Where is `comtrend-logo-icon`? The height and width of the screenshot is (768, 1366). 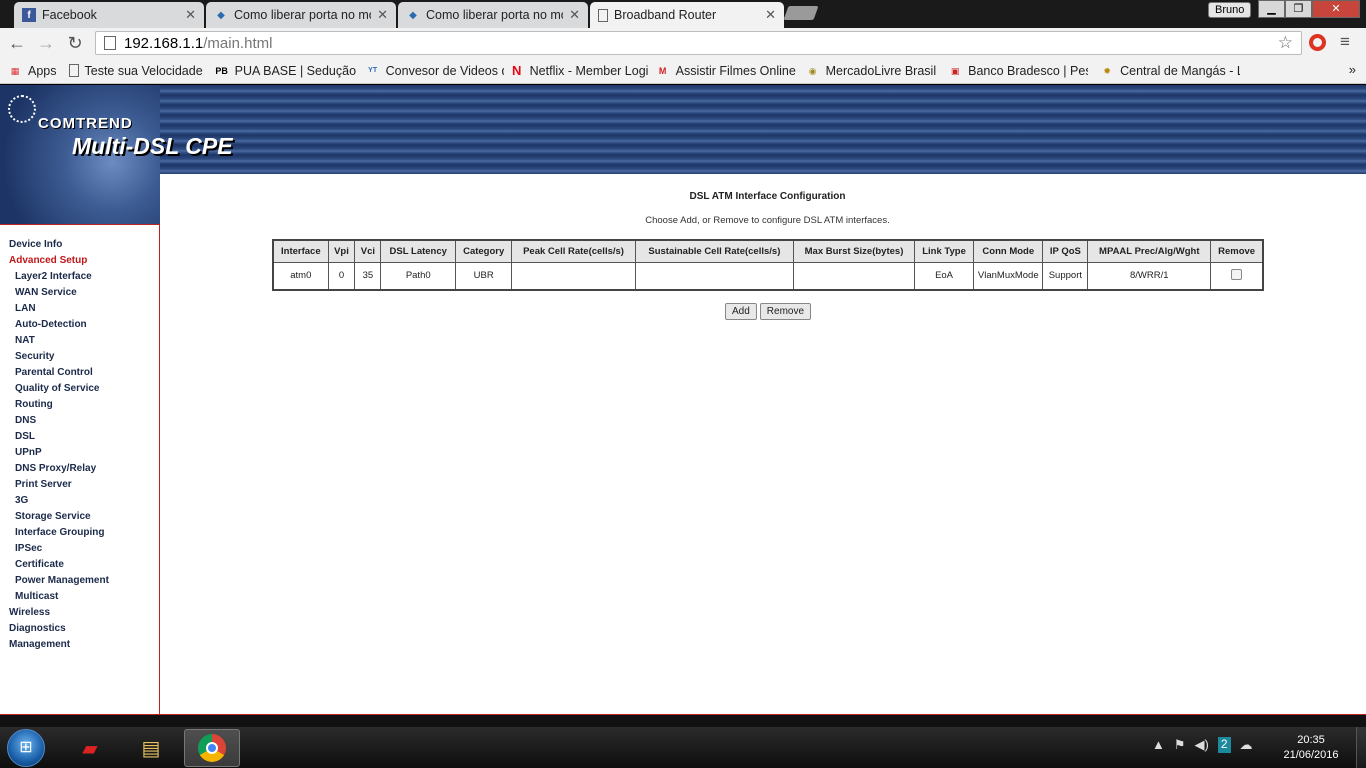 comtrend-logo-icon is located at coordinates (22, 109).